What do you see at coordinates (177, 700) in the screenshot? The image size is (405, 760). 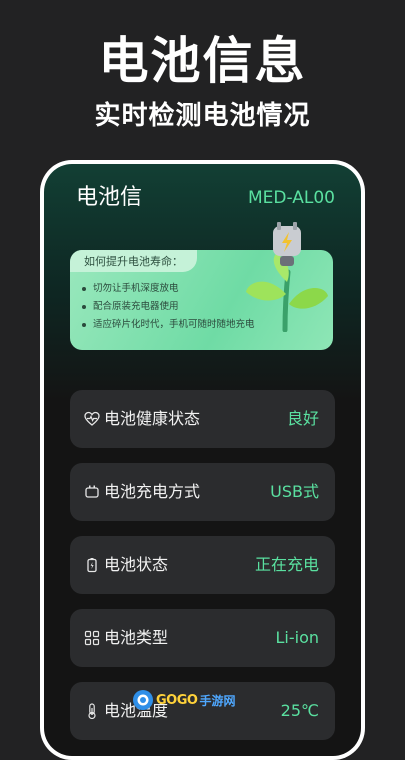 I see `watermark-brand: GOGO` at bounding box center [177, 700].